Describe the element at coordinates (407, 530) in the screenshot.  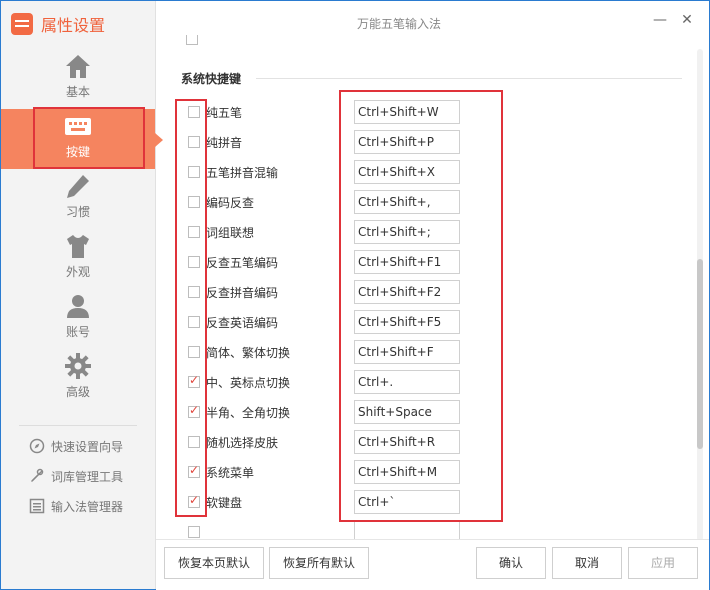
I see `hotkey-field` at that location.